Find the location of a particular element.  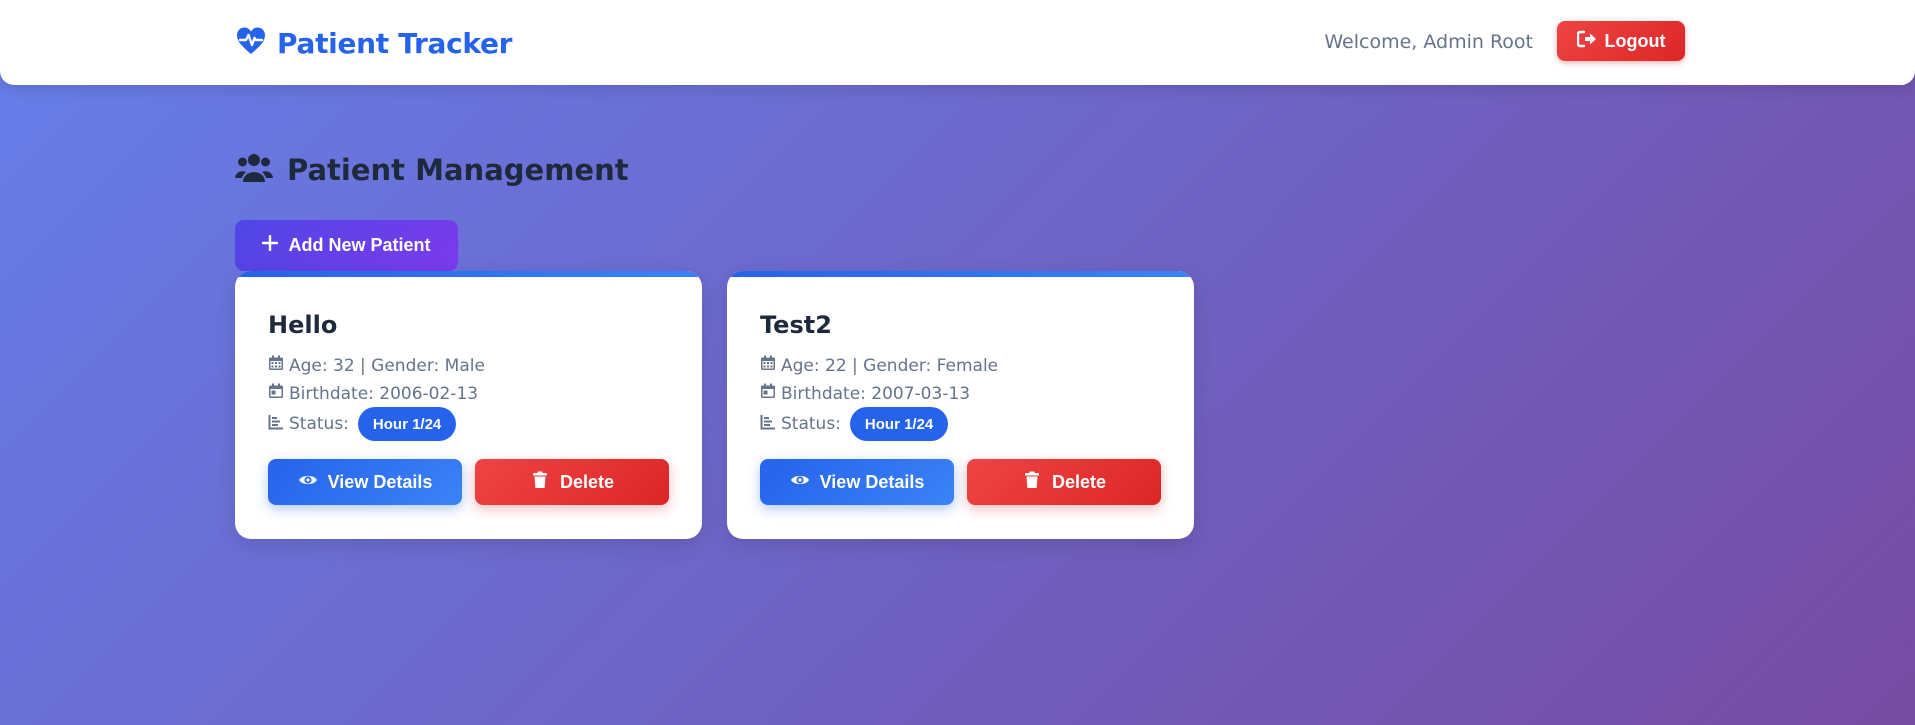

patient-name: Hello is located at coordinates (303, 325).